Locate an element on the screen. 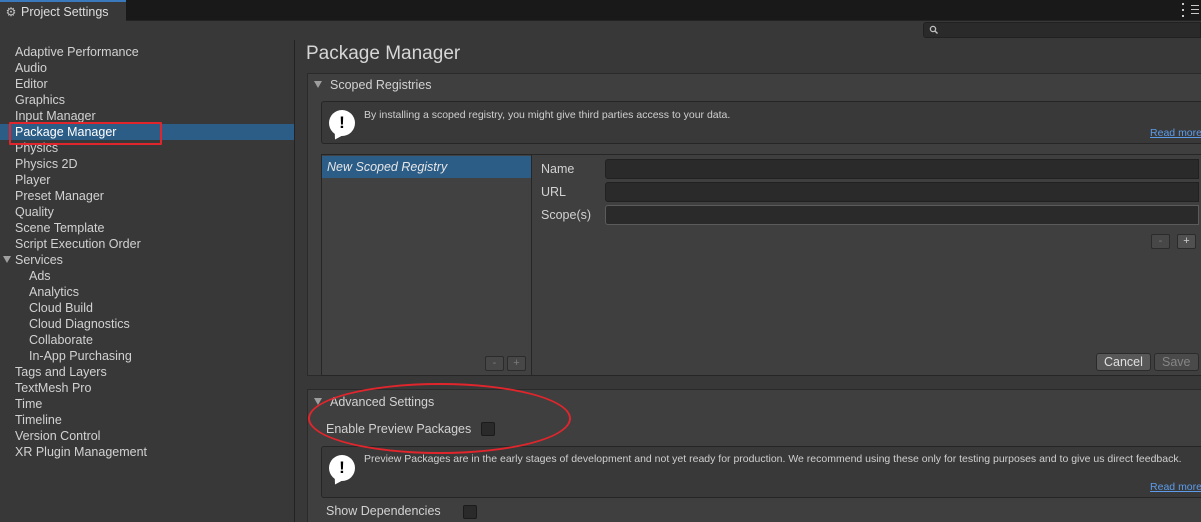 This screenshot has height=522, width=1201. section-title: Advanced Settings is located at coordinates (382, 402).